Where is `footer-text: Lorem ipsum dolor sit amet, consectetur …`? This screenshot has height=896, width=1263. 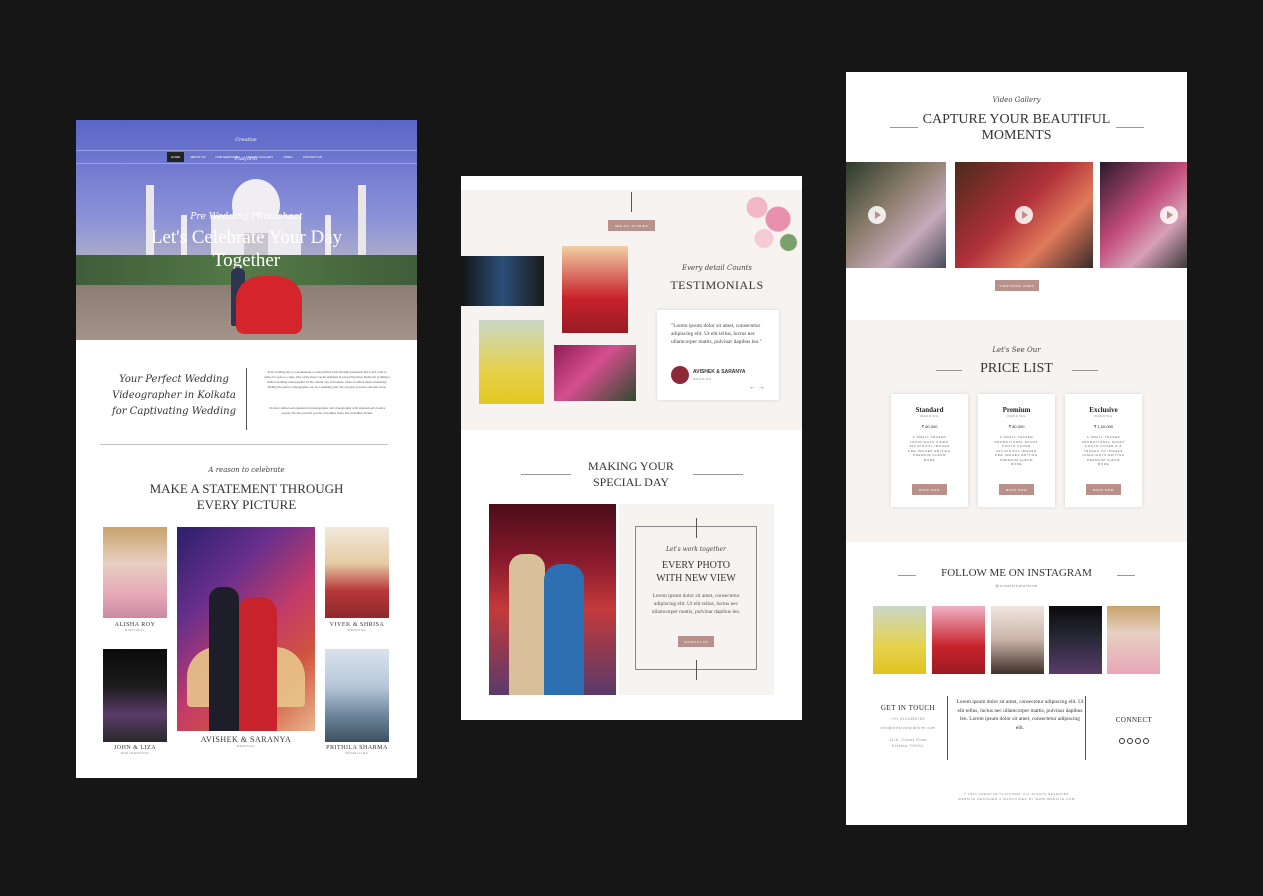 footer-text: Lorem ipsum dolor sit amet, consectetur … is located at coordinates (1020, 715).